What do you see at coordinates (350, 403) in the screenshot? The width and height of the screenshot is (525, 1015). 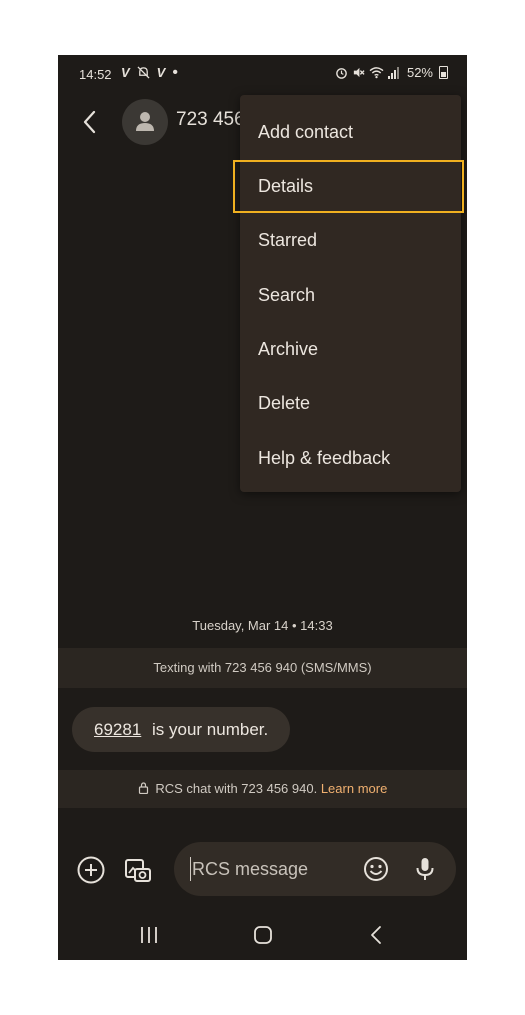 I see `menu-item-delete: Delete` at bounding box center [350, 403].